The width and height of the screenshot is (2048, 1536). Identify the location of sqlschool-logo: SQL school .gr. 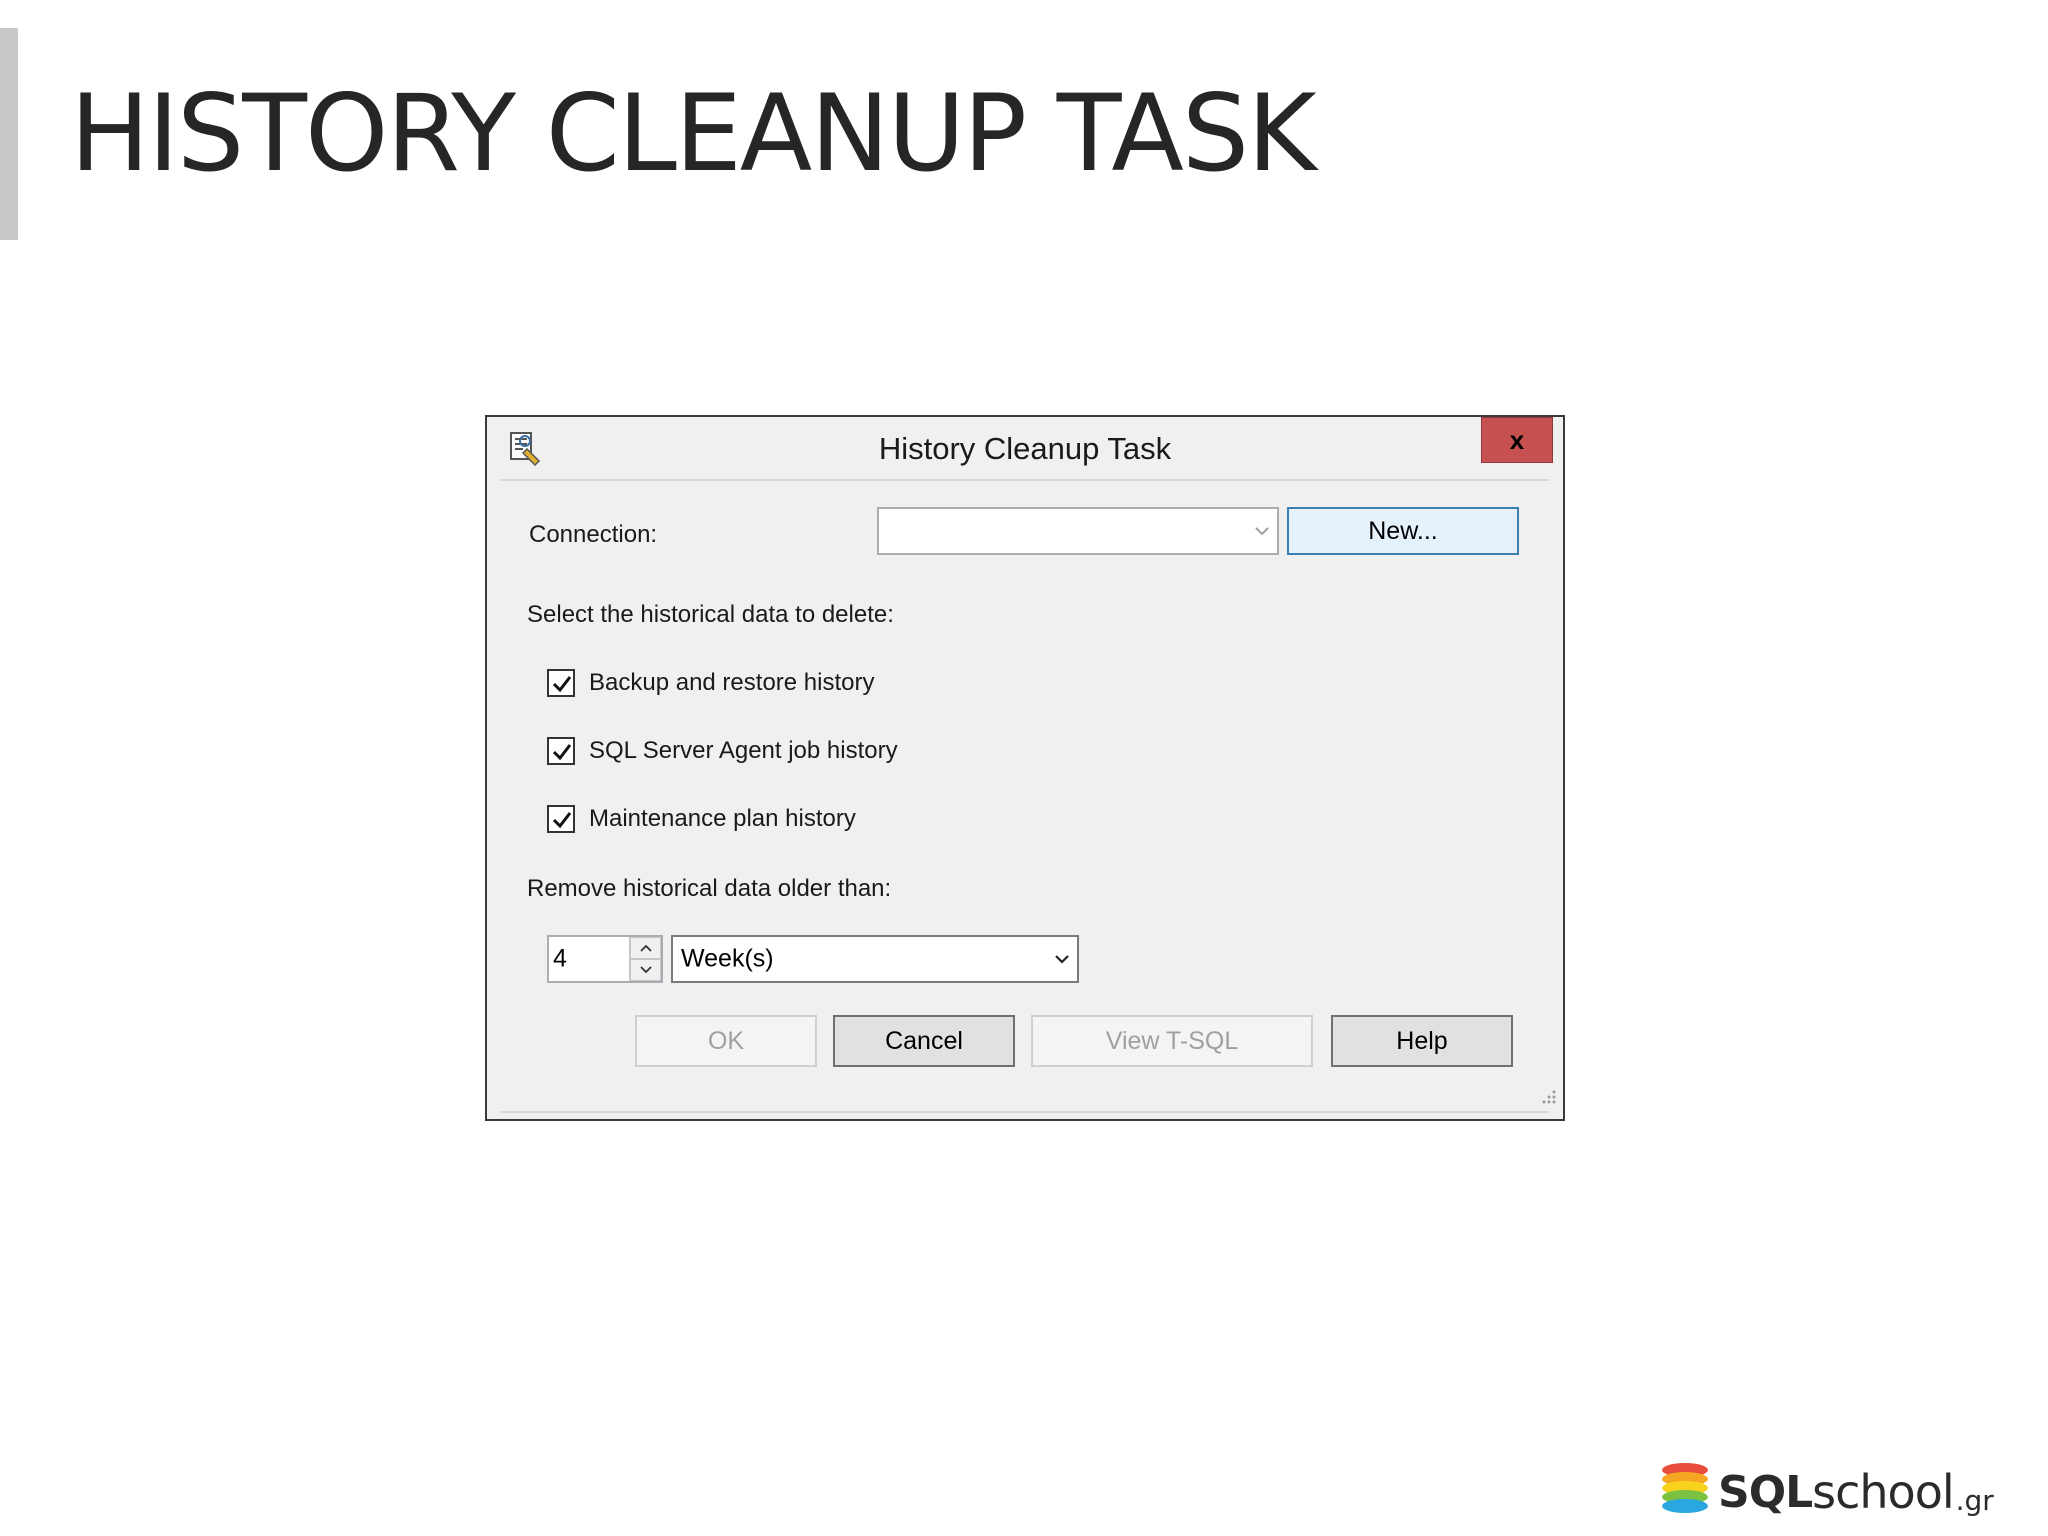
(1828, 1485).